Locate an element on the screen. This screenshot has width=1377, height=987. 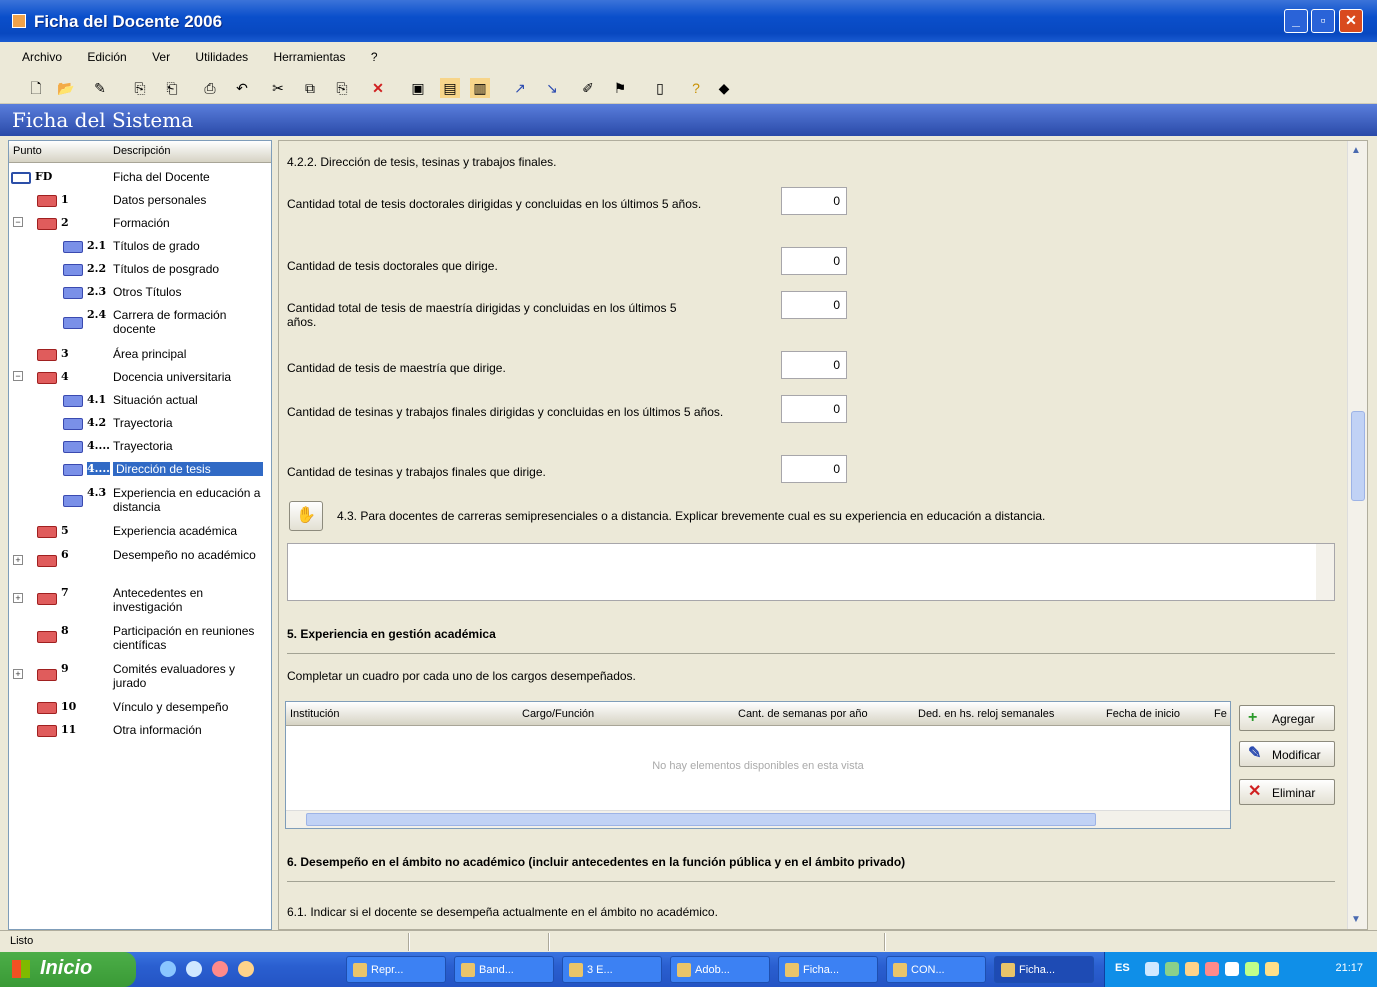
menu-archivo: Archivo is located at coordinates (42, 57).